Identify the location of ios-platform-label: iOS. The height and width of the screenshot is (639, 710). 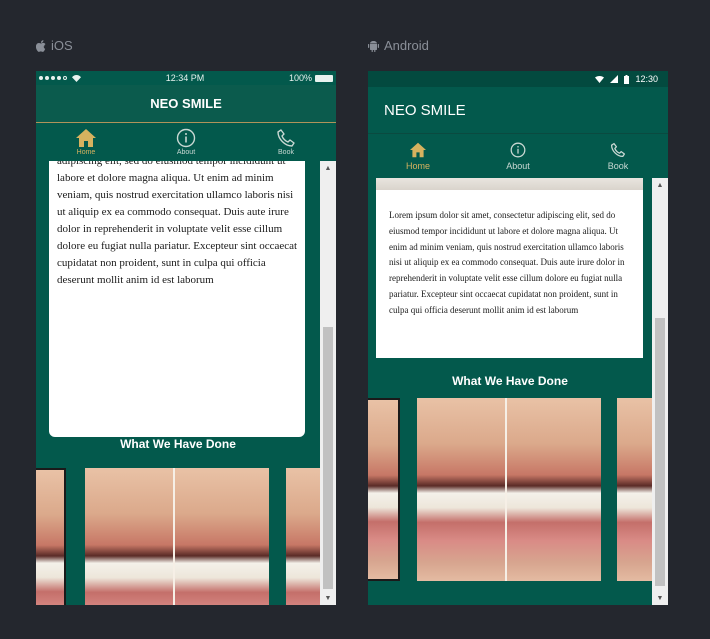
(54, 45).